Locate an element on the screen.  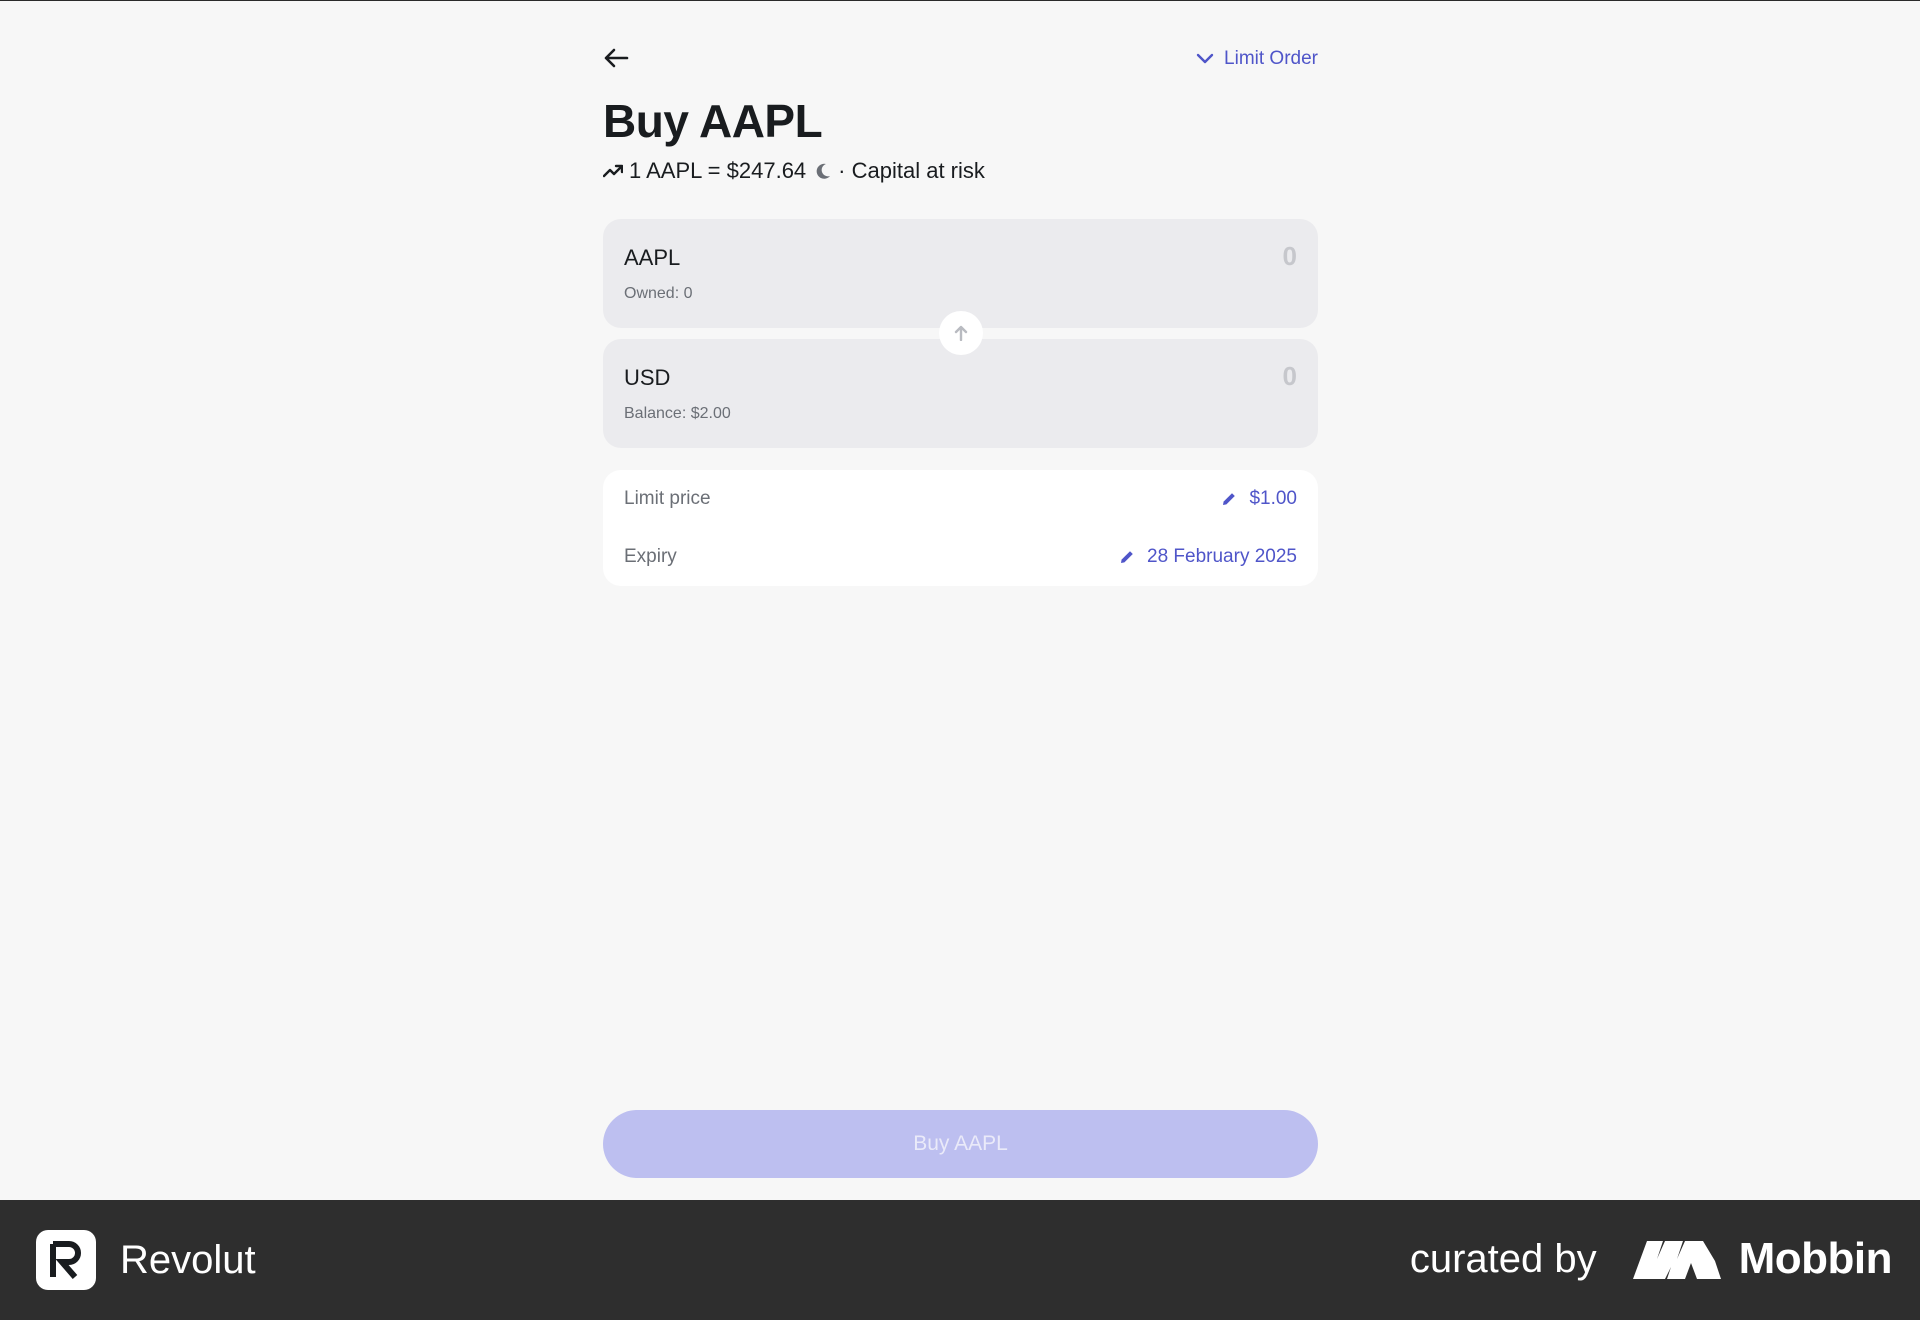
chevron-down-icon is located at coordinates (1205, 58).